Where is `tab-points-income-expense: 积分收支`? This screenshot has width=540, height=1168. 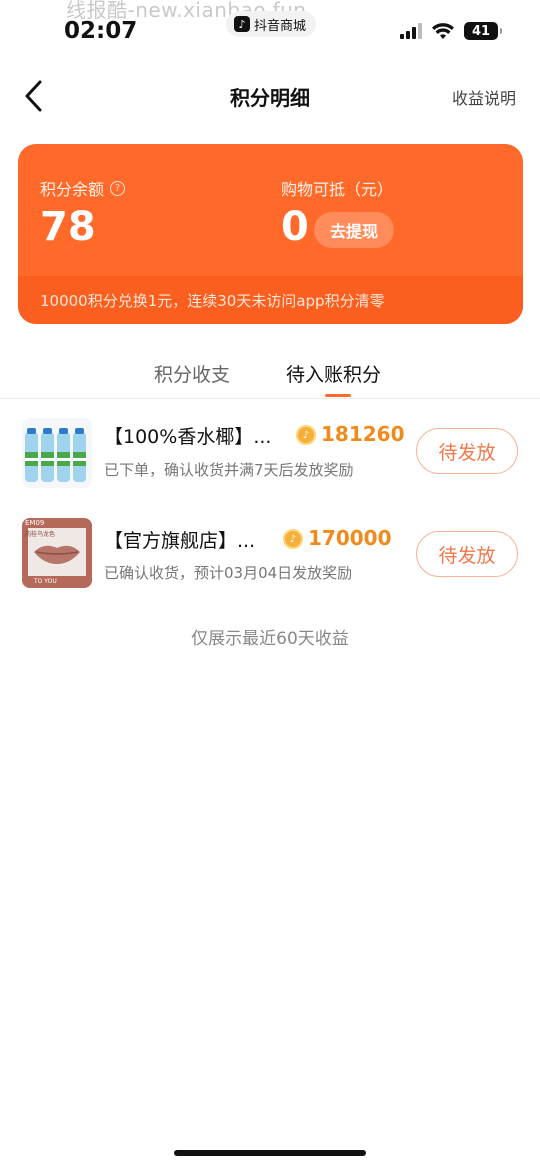
tab-points-income-expense: 积分收支 is located at coordinates (192, 373).